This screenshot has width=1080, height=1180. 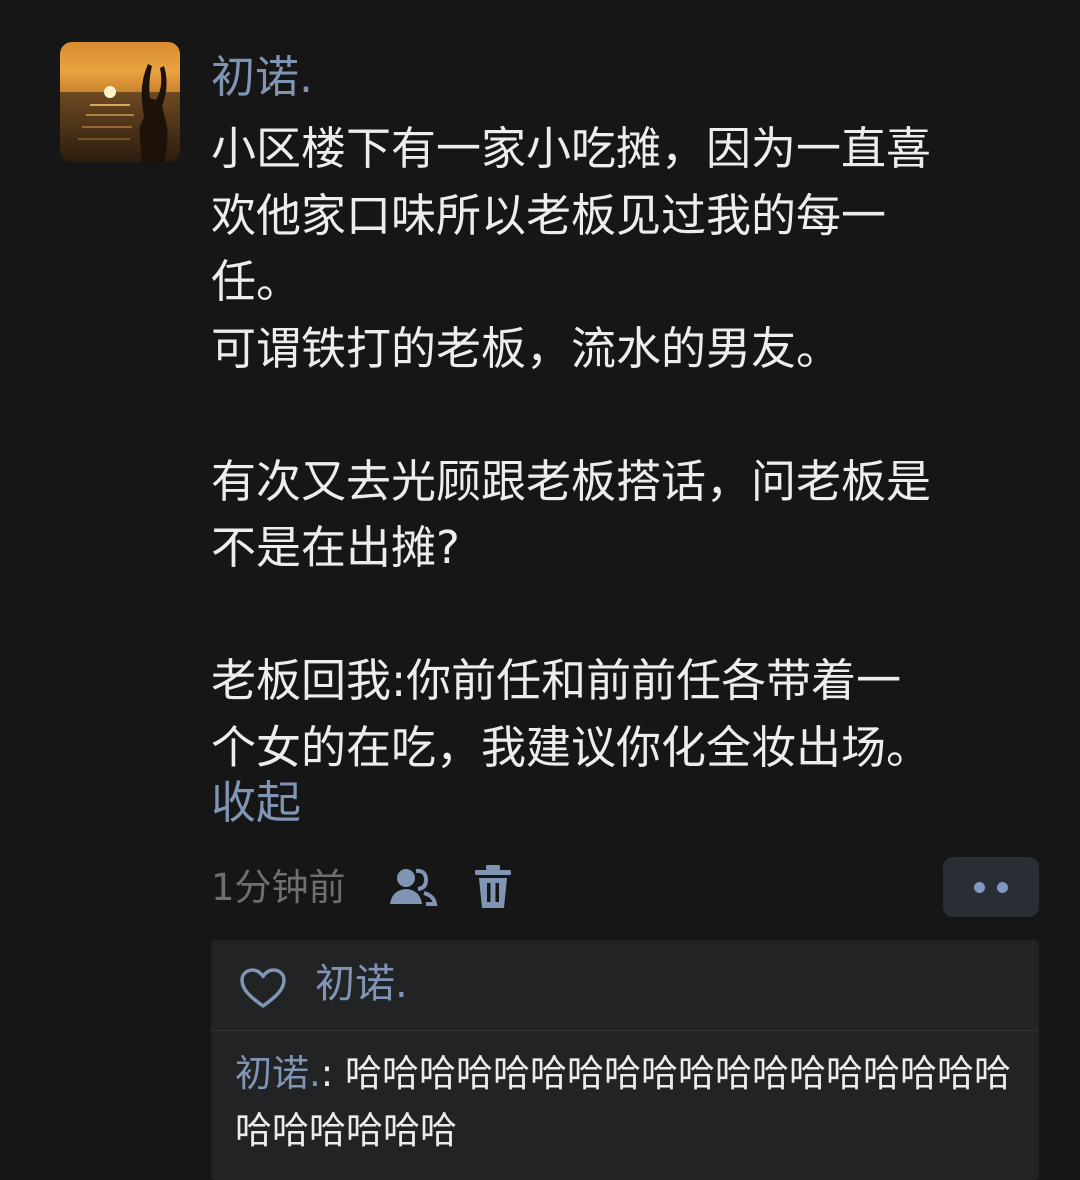 What do you see at coordinates (256, 803) in the screenshot?
I see `collapse-link: 收起` at bounding box center [256, 803].